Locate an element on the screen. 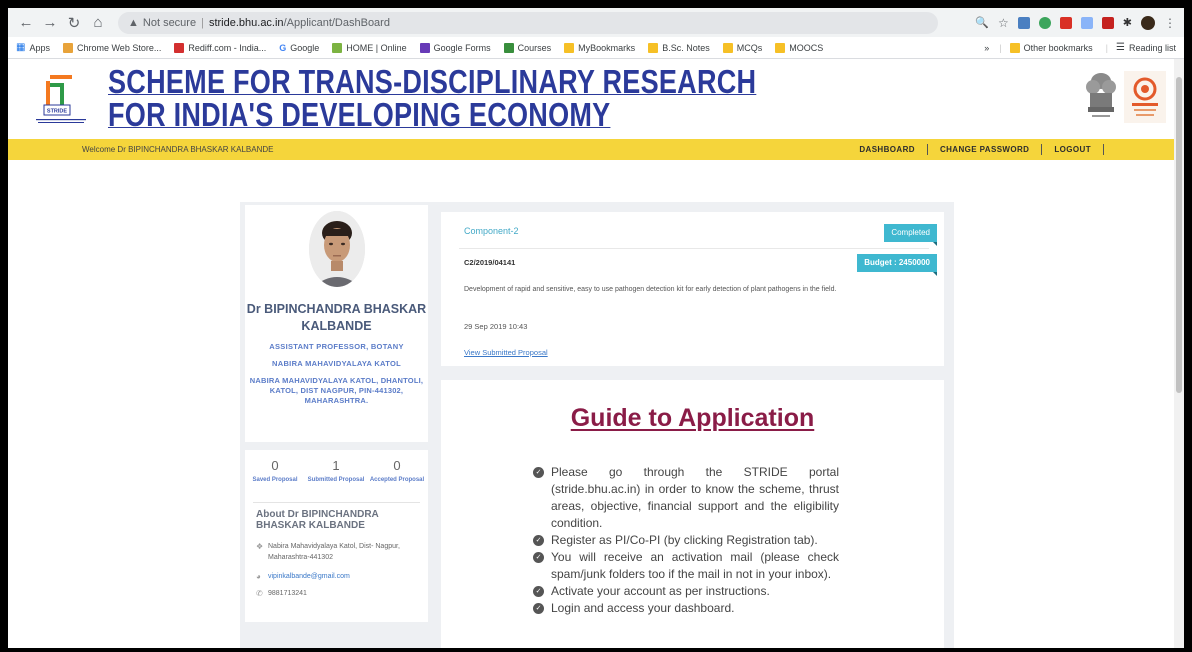 Image resolution: width=1192 pixels, height=652 pixels. security-label: Not secure is located at coordinates (169, 22).